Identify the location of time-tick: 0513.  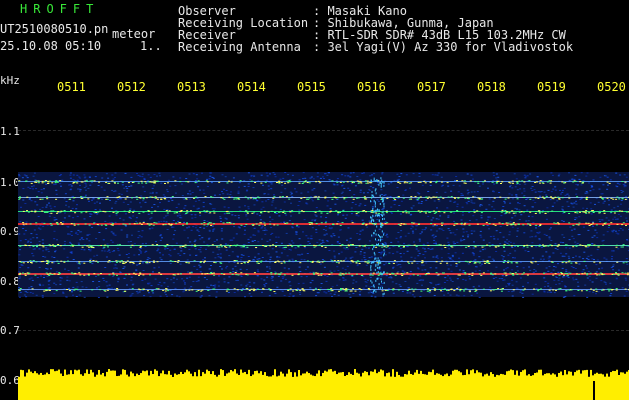
(191, 87).